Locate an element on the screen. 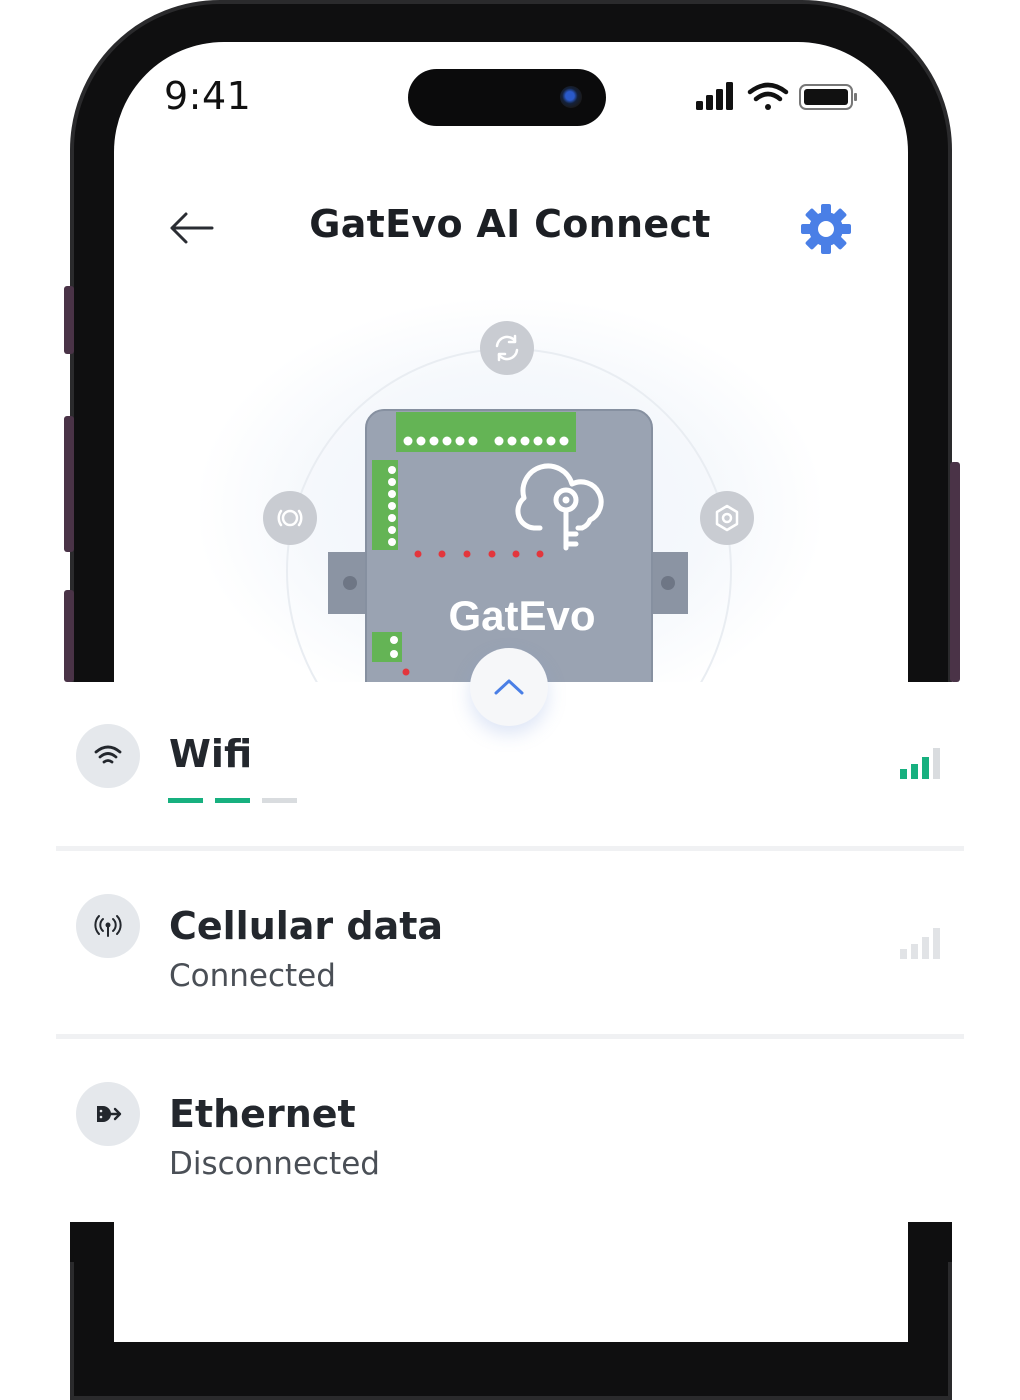  cellular-antenna-icon is located at coordinates (108, 926).